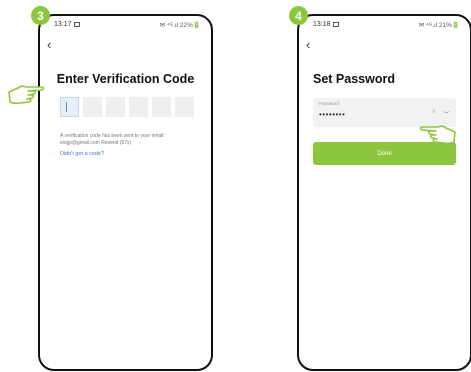 Image resolution: width=471 pixels, height=372 pixels. Describe the element at coordinates (40, 15) in the screenshot. I see `step-badge-3: 3` at that location.